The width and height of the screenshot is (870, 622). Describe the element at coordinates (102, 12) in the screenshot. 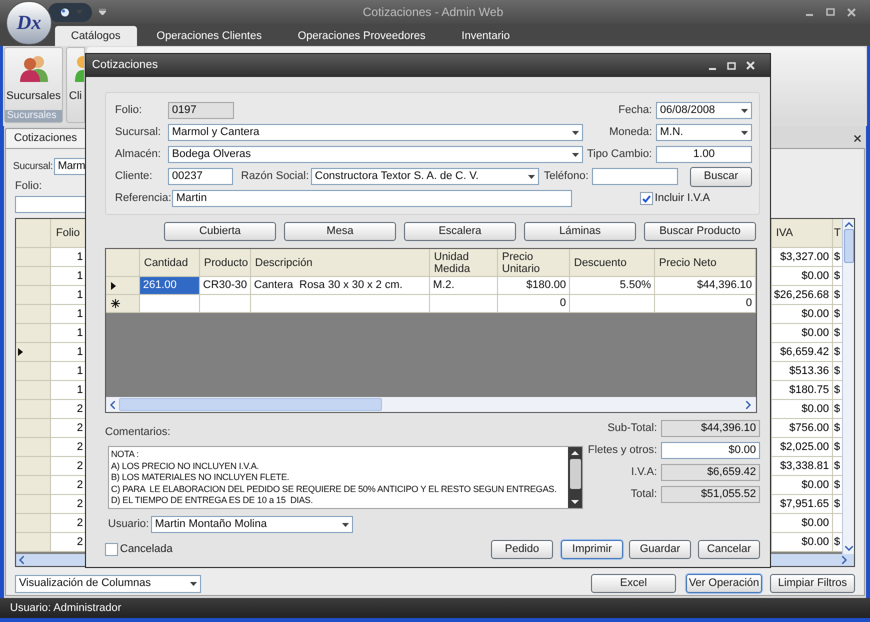

I see `customize-icon` at that location.